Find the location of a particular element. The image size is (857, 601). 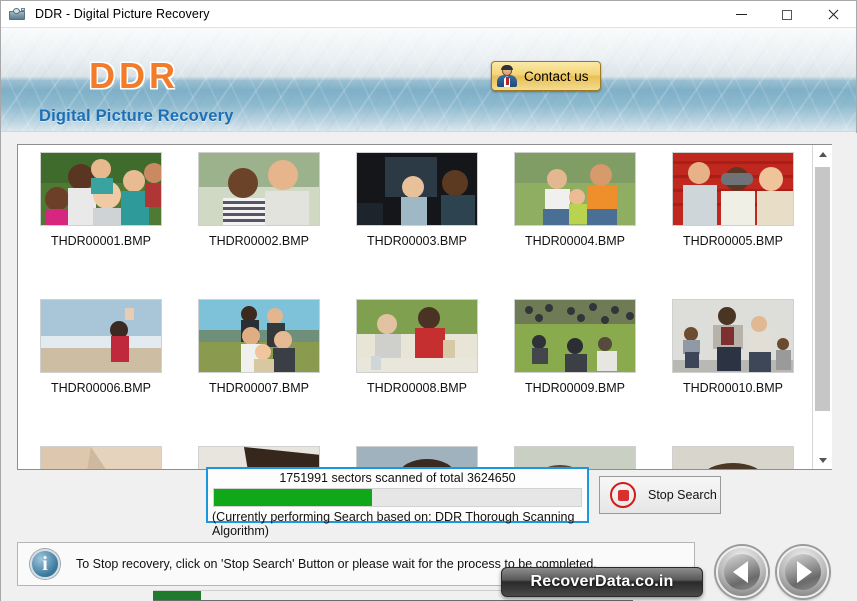

person-icon is located at coordinates (507, 76).